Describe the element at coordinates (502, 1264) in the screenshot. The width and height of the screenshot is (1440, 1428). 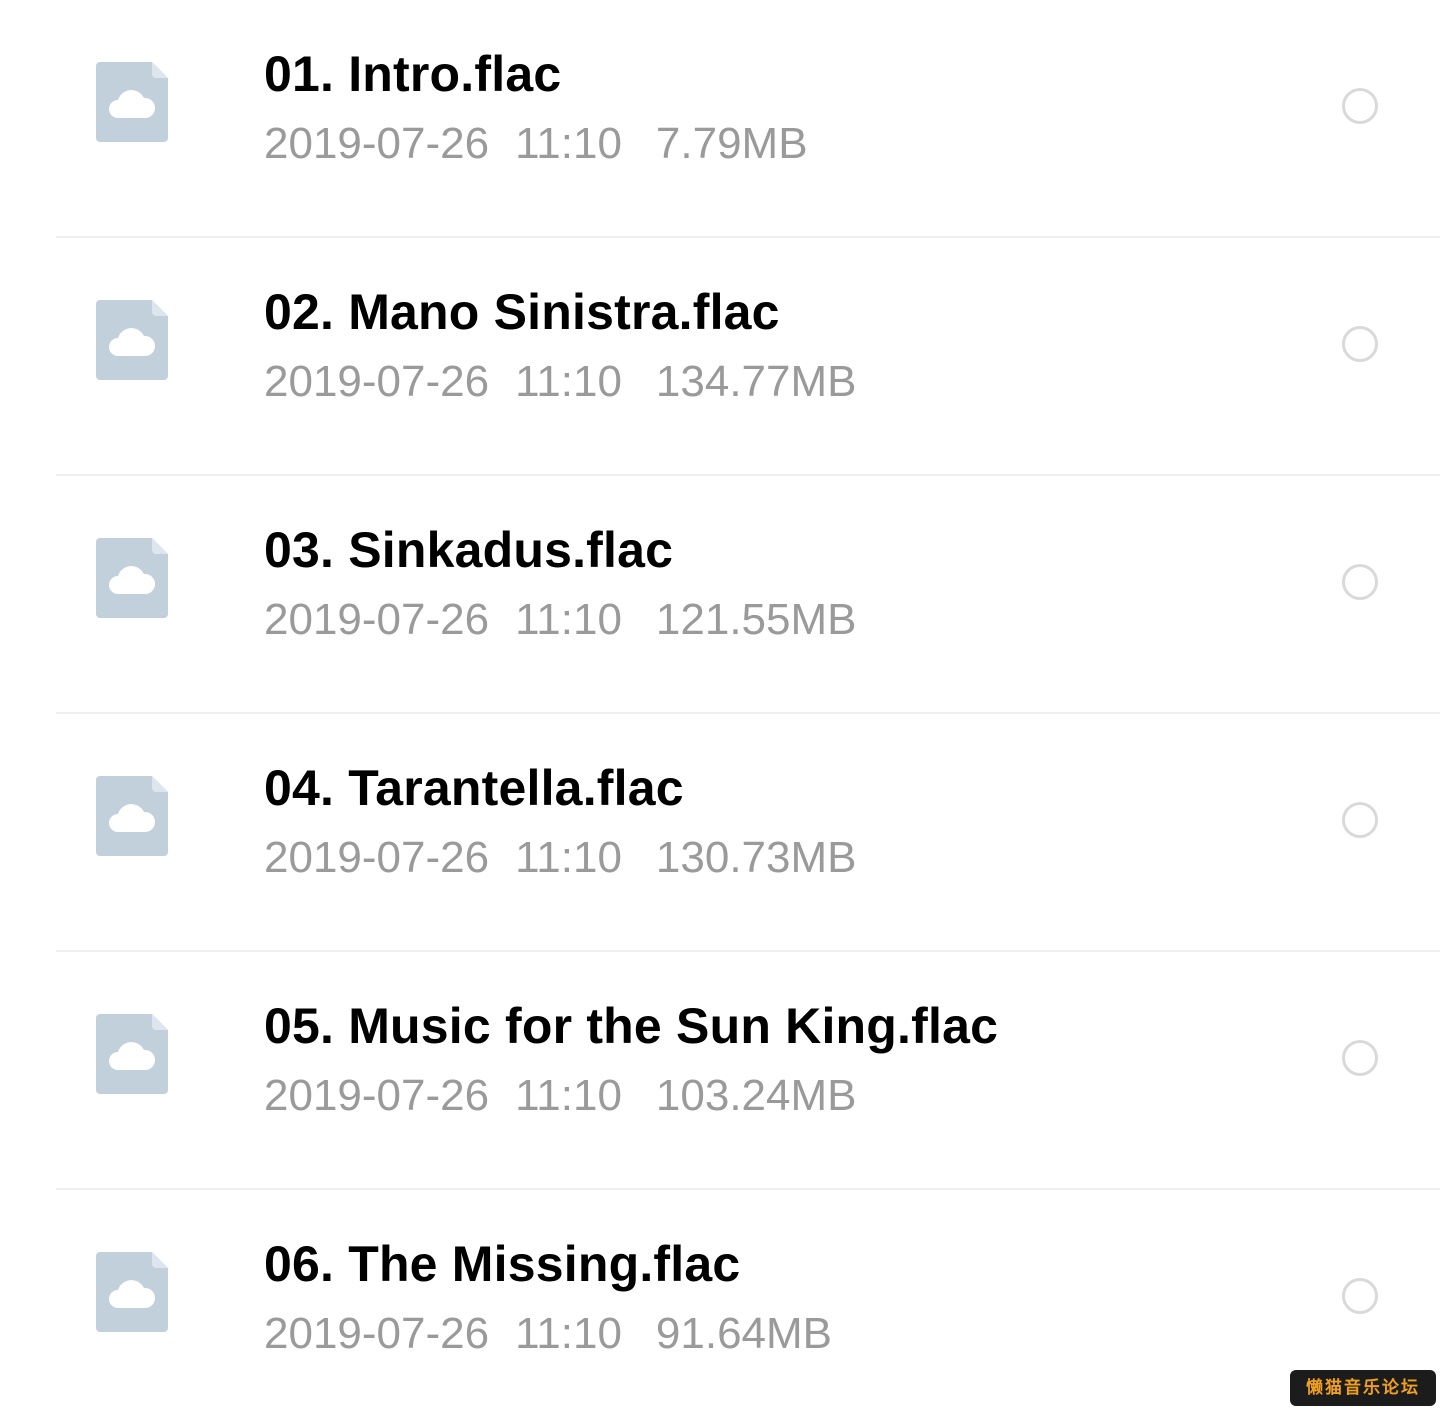
I see `file-name: 06. The Missing.flac` at that location.